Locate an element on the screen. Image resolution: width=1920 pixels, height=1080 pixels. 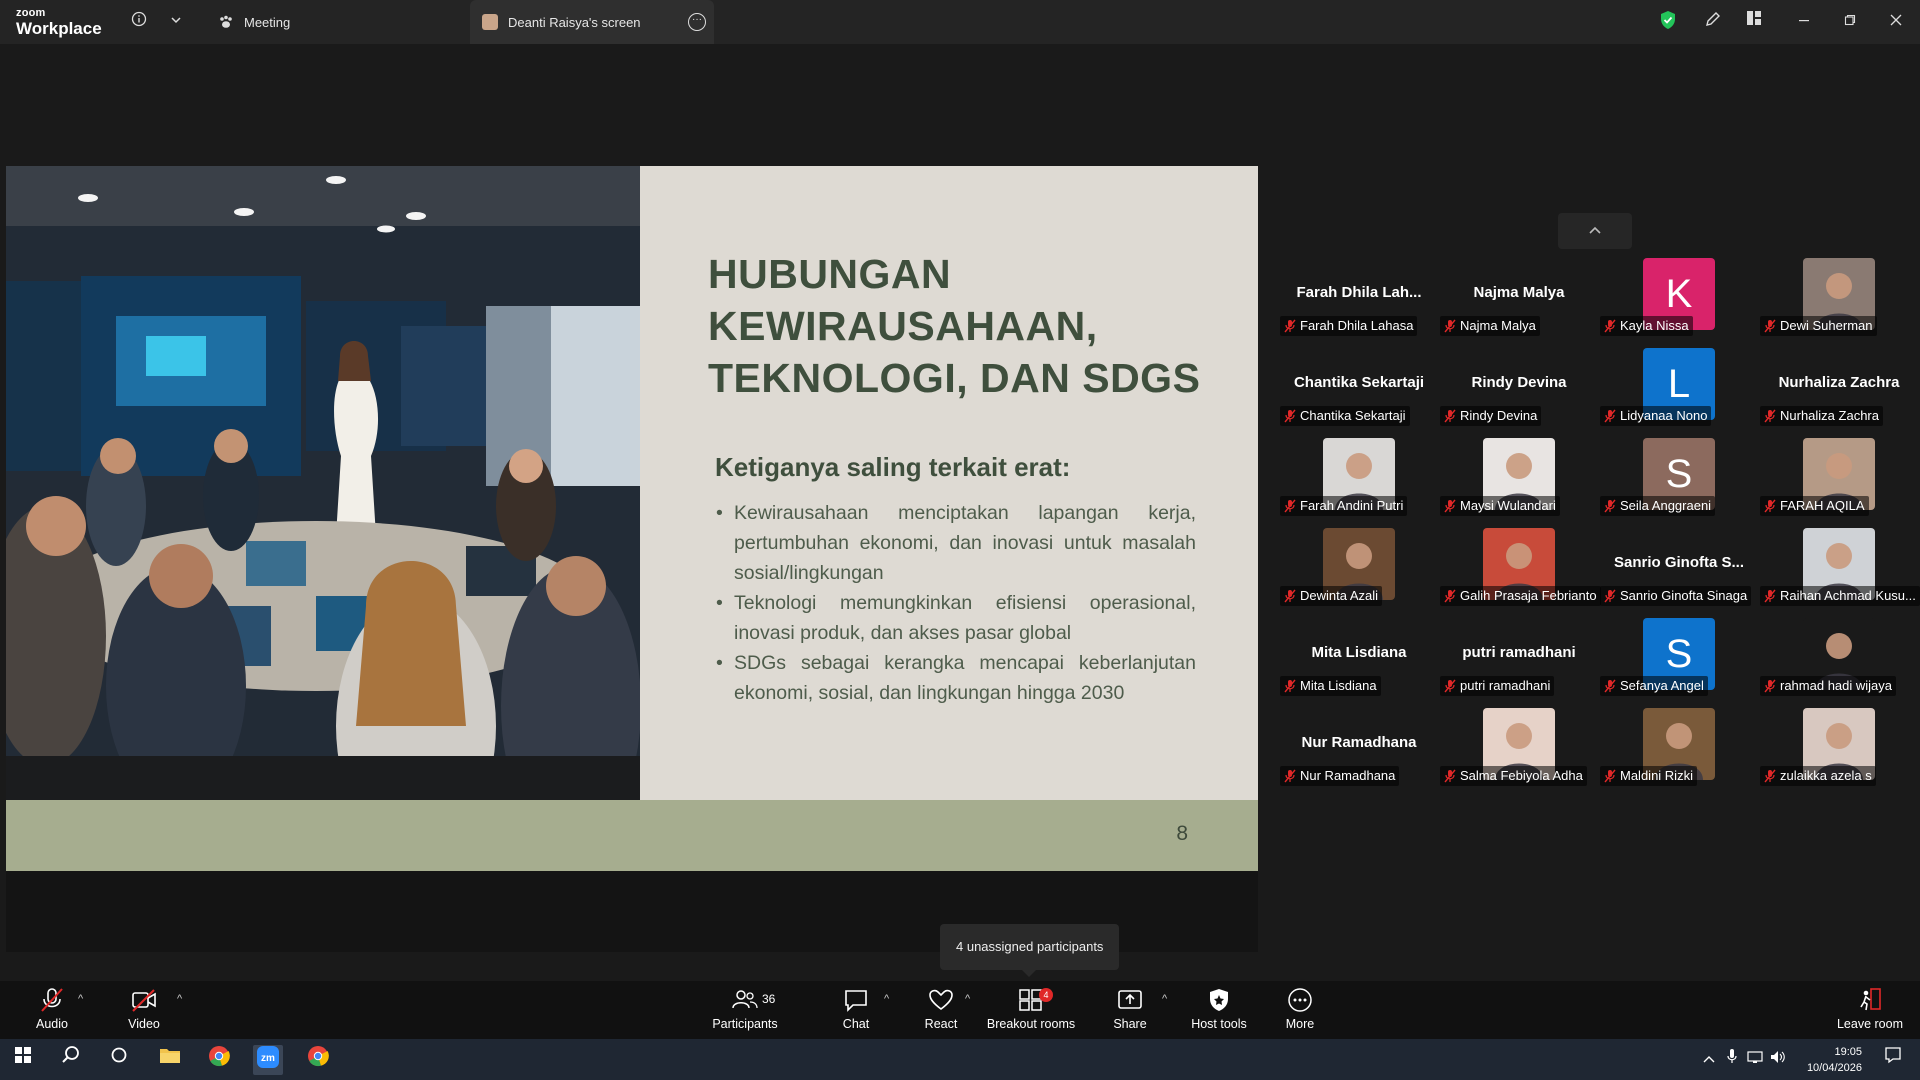
slide-page-number: 8 is located at coordinates (1182, 833).